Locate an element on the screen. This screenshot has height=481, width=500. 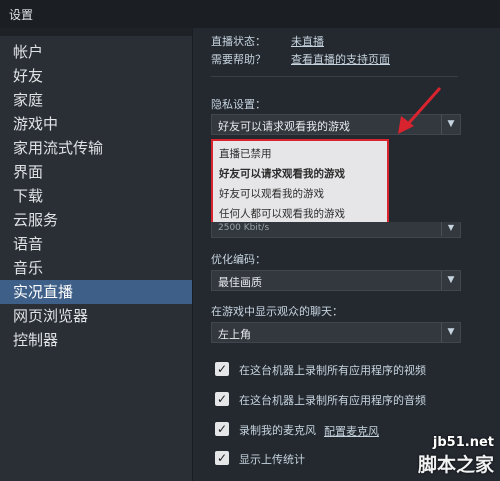
encoding-label: 优化编码： is located at coordinates (238, 259).